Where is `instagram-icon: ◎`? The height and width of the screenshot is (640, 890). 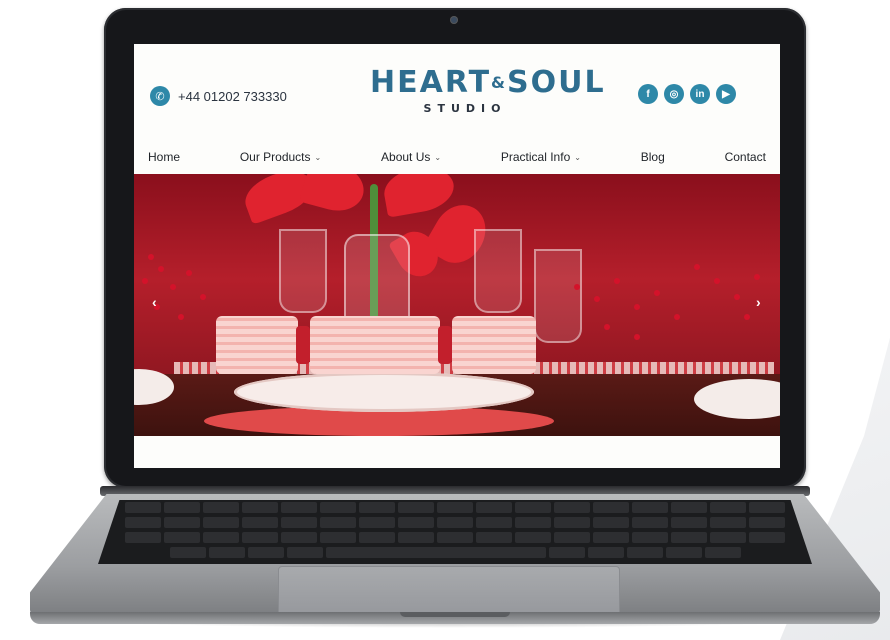
instagram-icon: ◎ is located at coordinates (674, 94).